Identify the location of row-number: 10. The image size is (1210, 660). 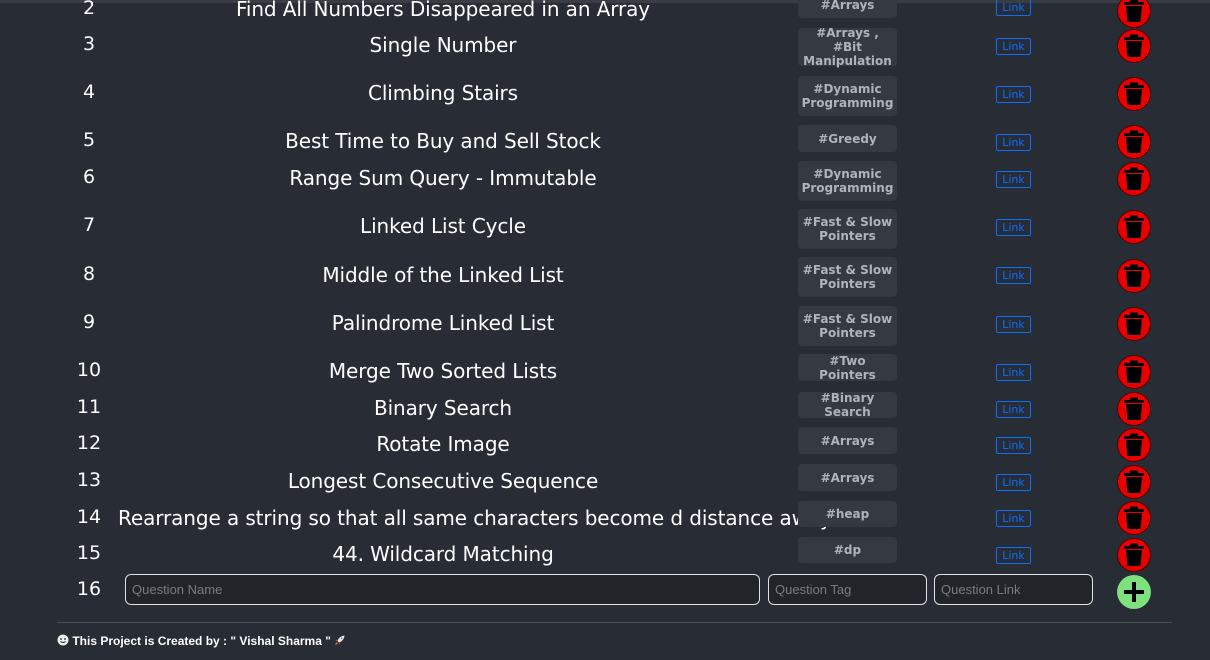
(89, 370).